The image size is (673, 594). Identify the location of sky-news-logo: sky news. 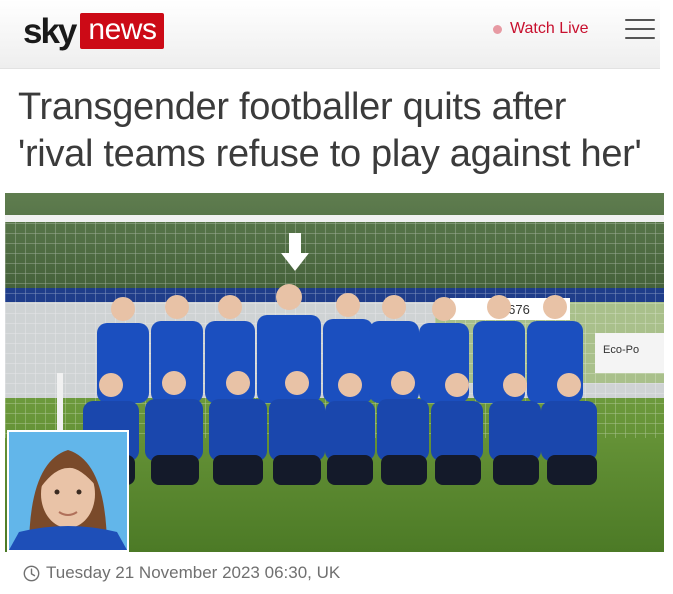
(94, 31).